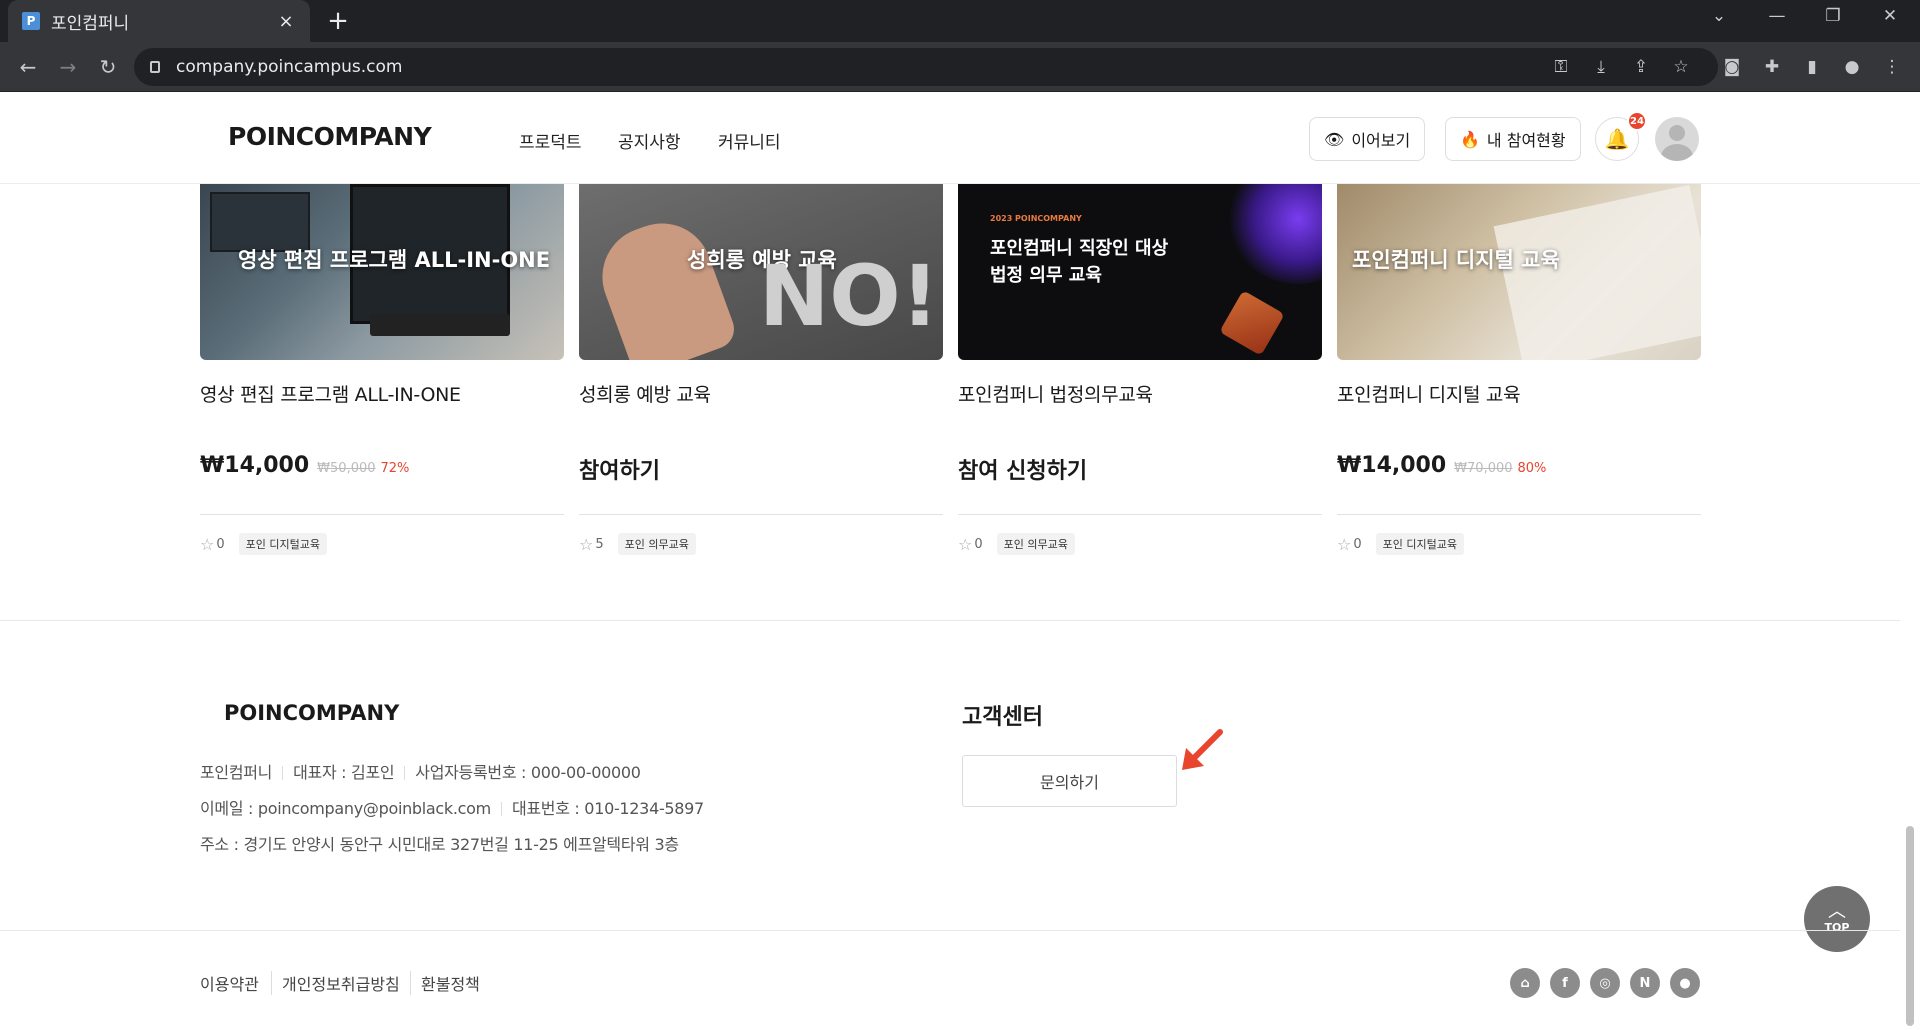 The image size is (1920, 1030). What do you see at coordinates (1046, 275) in the screenshot?
I see `thumbnail-line-2: 법정 의무 교육` at bounding box center [1046, 275].